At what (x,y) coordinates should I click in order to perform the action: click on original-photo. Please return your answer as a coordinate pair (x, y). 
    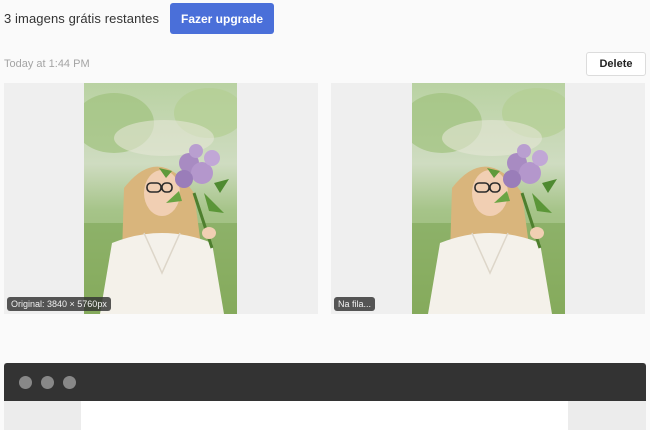
    Looking at the image, I should click on (160, 198).